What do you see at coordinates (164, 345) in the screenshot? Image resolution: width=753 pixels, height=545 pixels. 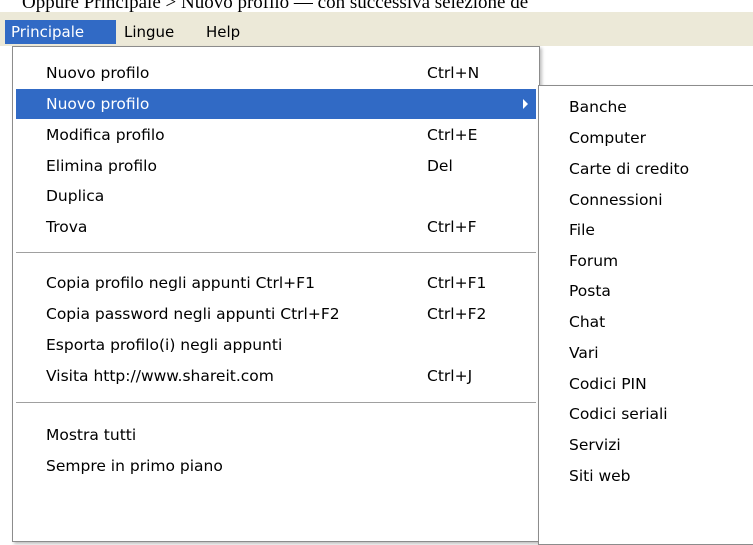 I see `menu-item-label: Esporta profilo(i) negli appunti` at bounding box center [164, 345].